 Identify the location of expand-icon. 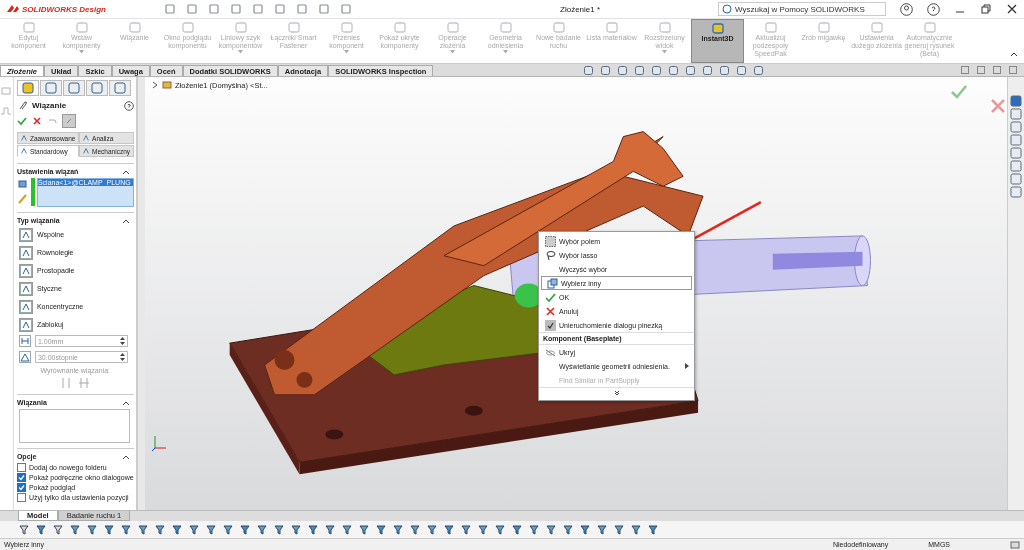
(155, 85).